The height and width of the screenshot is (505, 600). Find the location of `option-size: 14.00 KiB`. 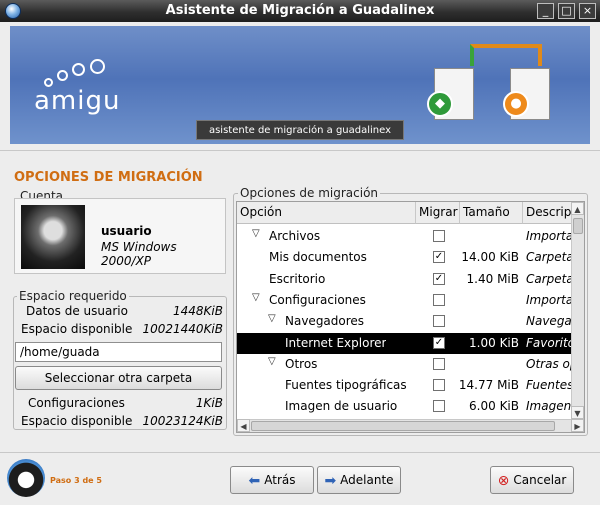

option-size: 14.00 KiB is located at coordinates (490, 257).